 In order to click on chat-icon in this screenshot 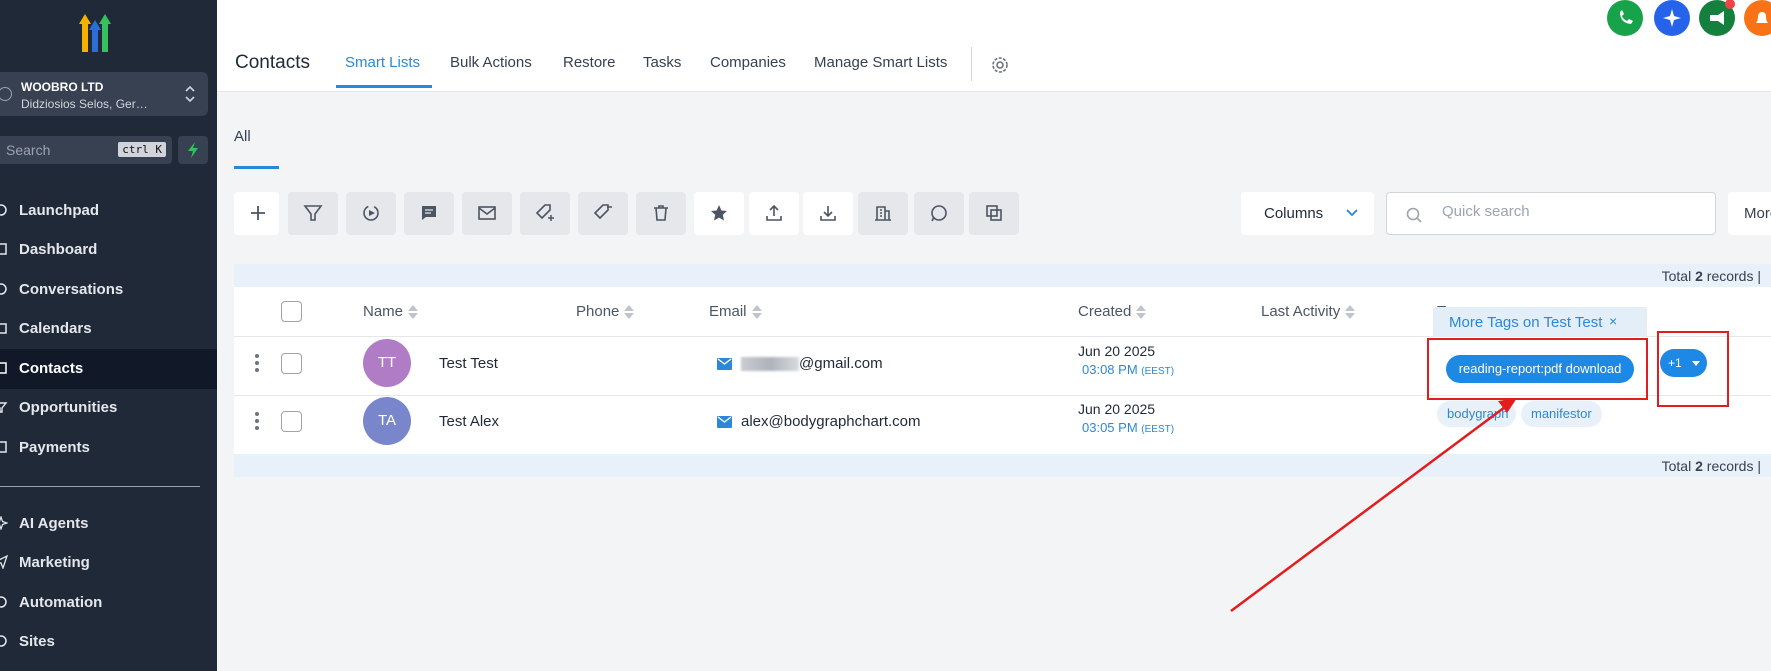, I will do `click(3, 289)`.